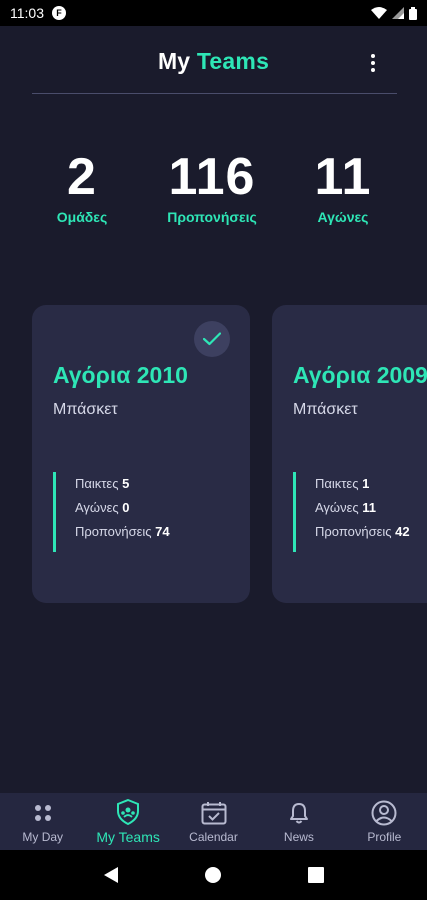 Image resolution: width=427 pixels, height=900 pixels. I want to click on status-icons, so click(394, 13).